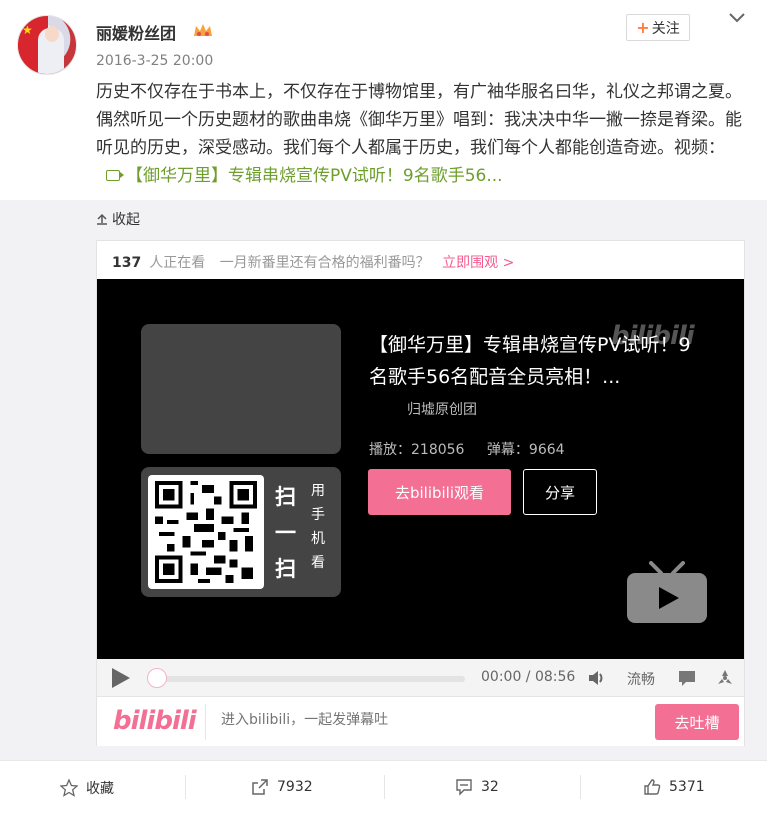 This screenshot has width=767, height=813. I want to click on mobile-watch-text: 用 手 机 看, so click(320, 527).